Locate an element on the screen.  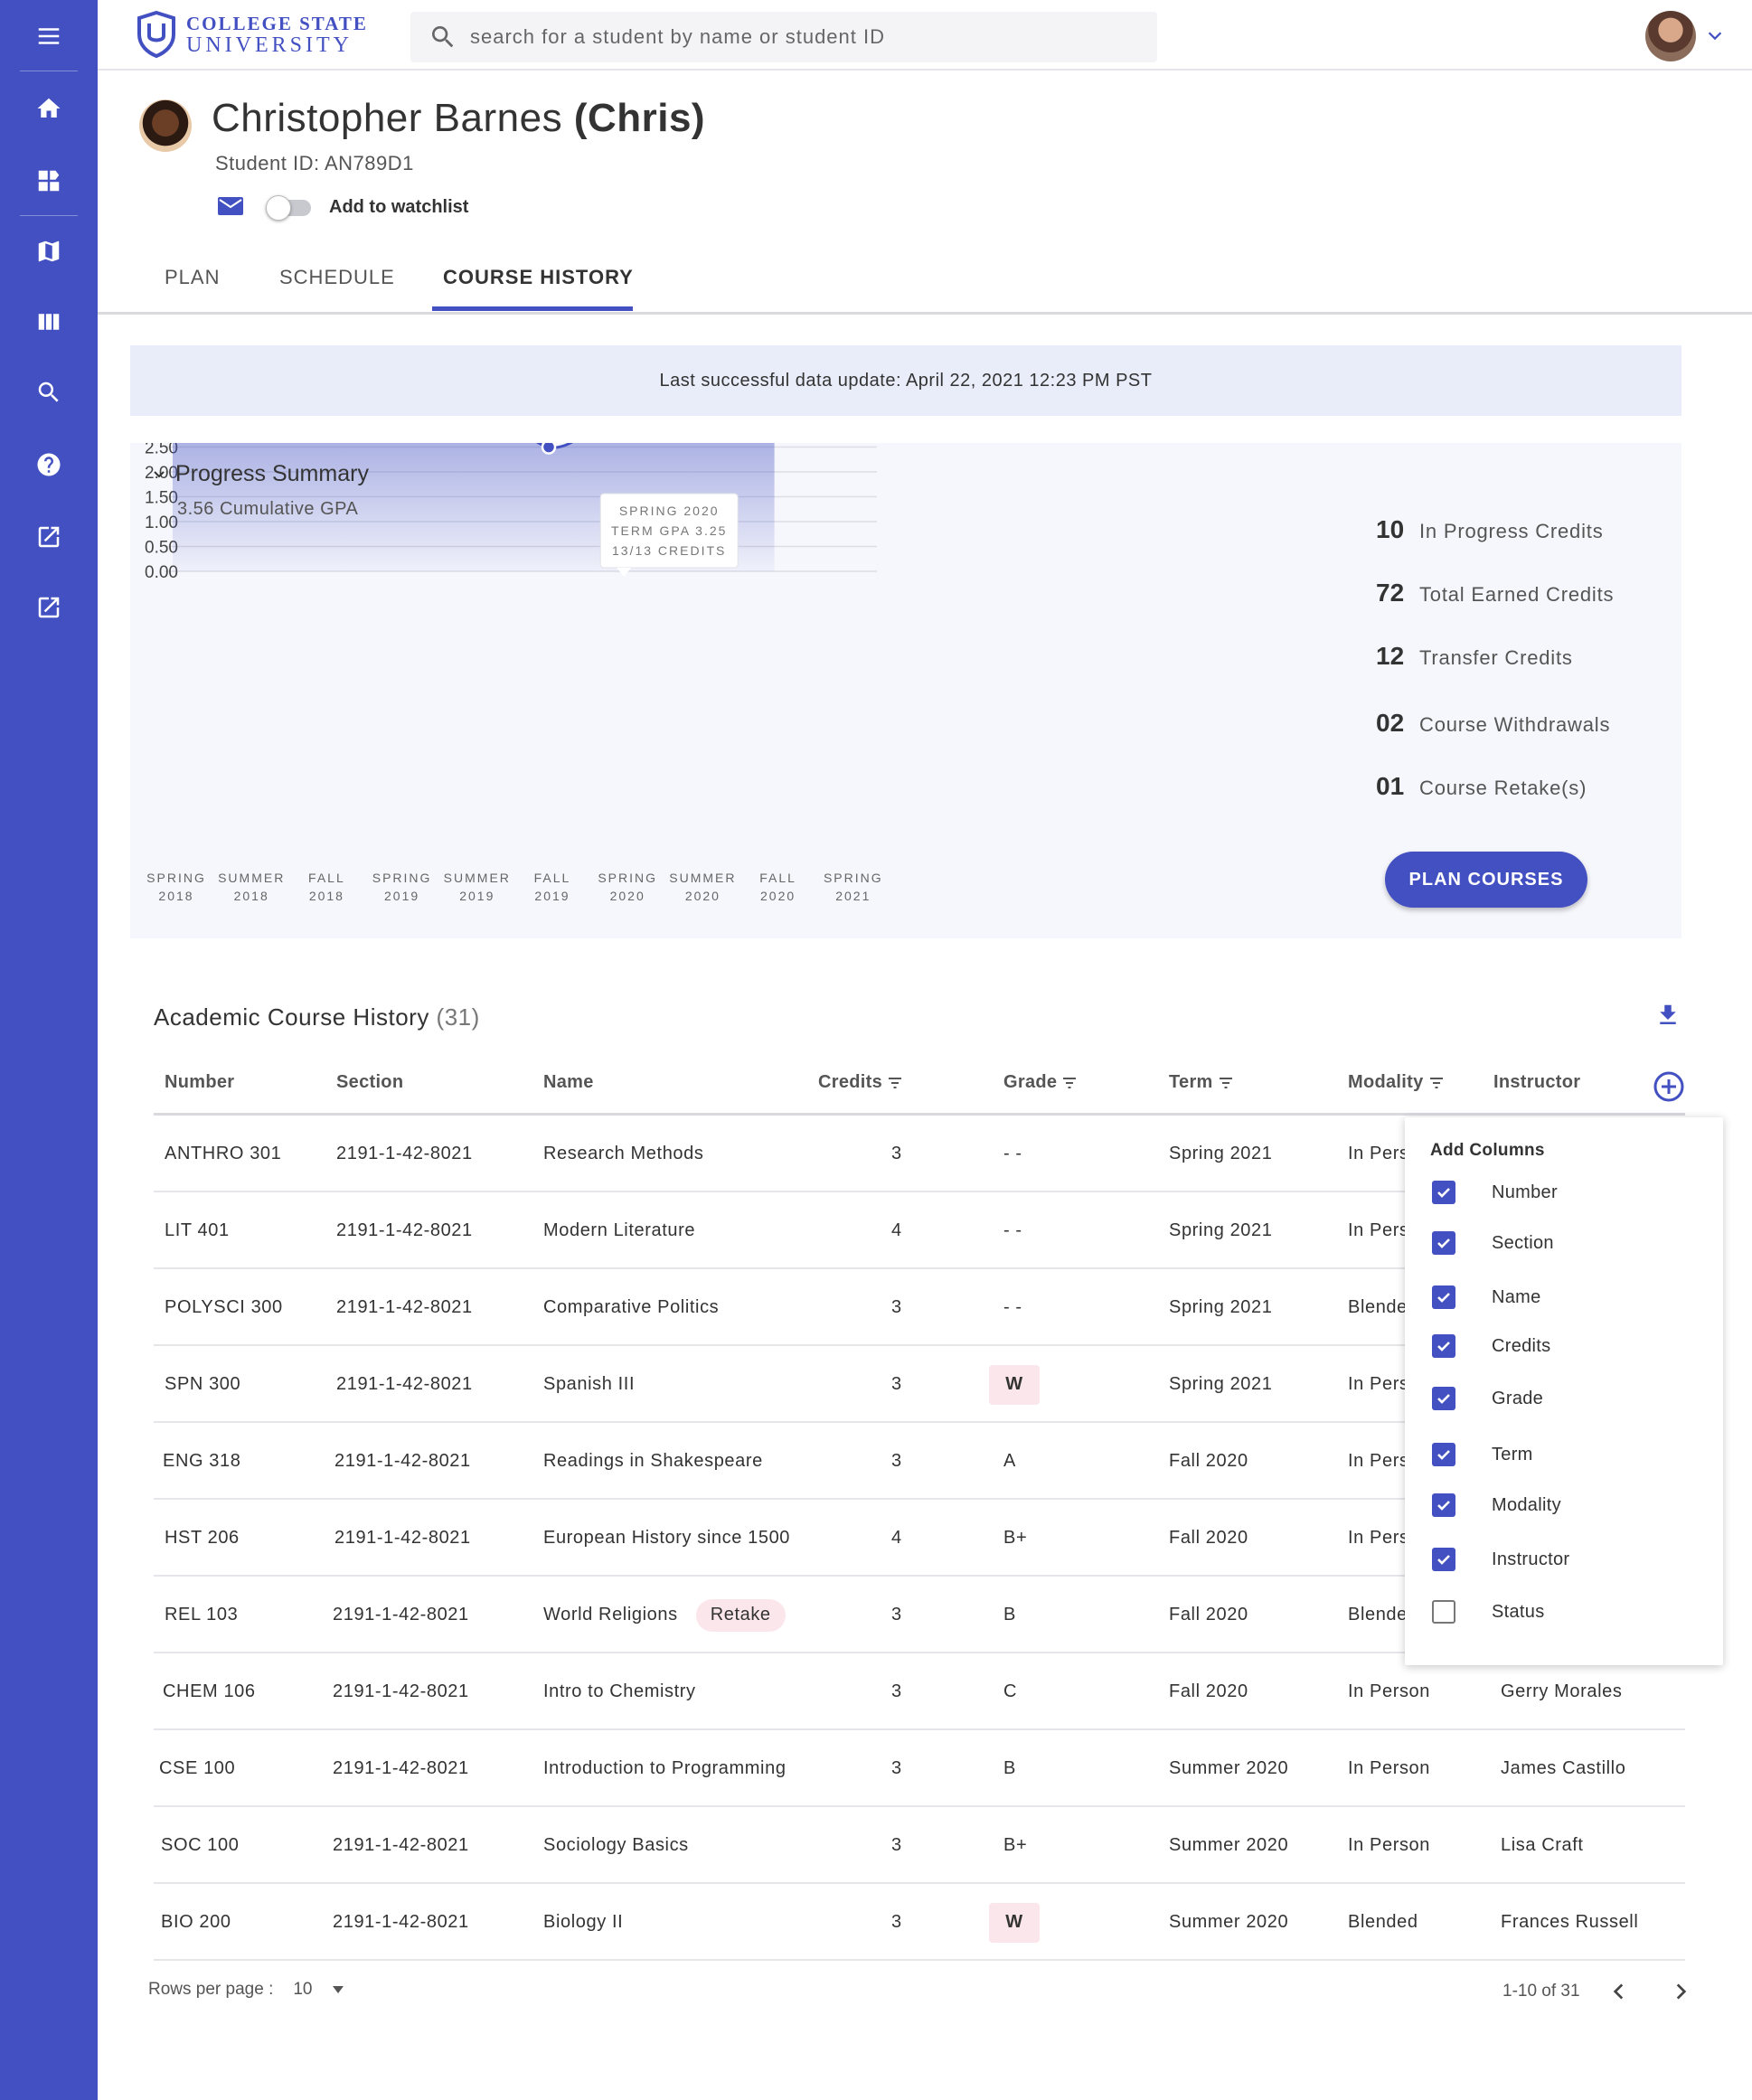
mail-icon is located at coordinates (231, 206).